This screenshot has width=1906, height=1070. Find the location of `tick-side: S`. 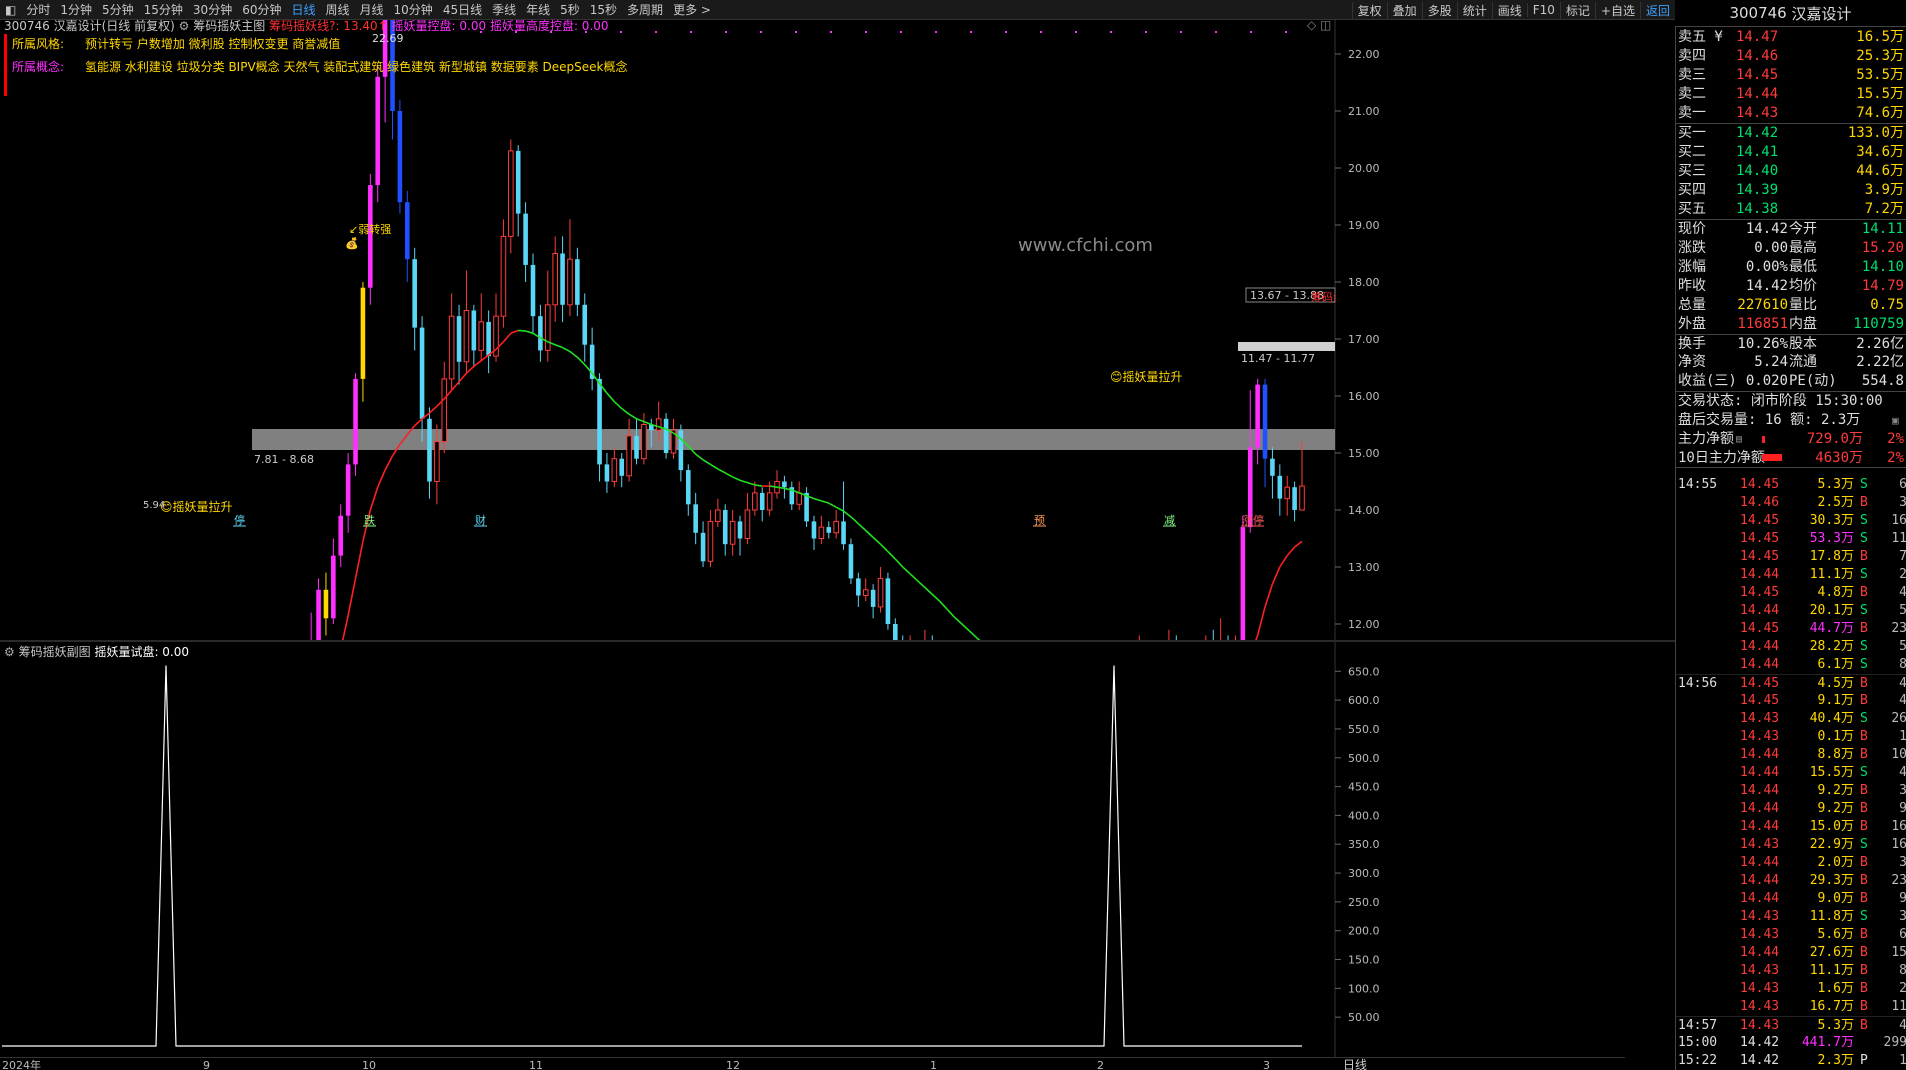

tick-side: S is located at coordinates (1864, 916).